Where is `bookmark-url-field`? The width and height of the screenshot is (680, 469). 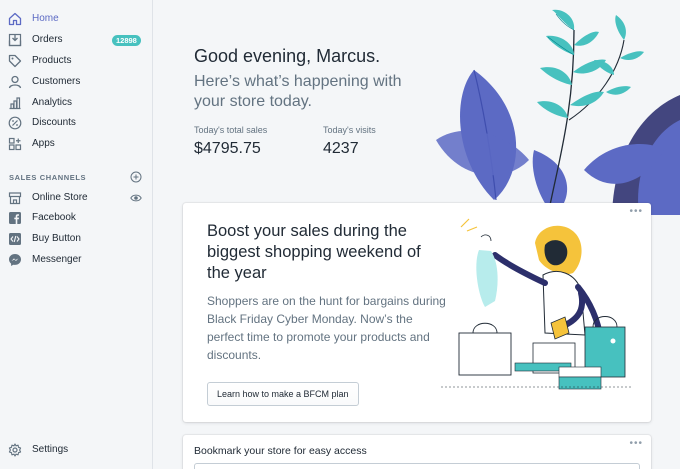
bookmark-url-field is located at coordinates (417, 466).